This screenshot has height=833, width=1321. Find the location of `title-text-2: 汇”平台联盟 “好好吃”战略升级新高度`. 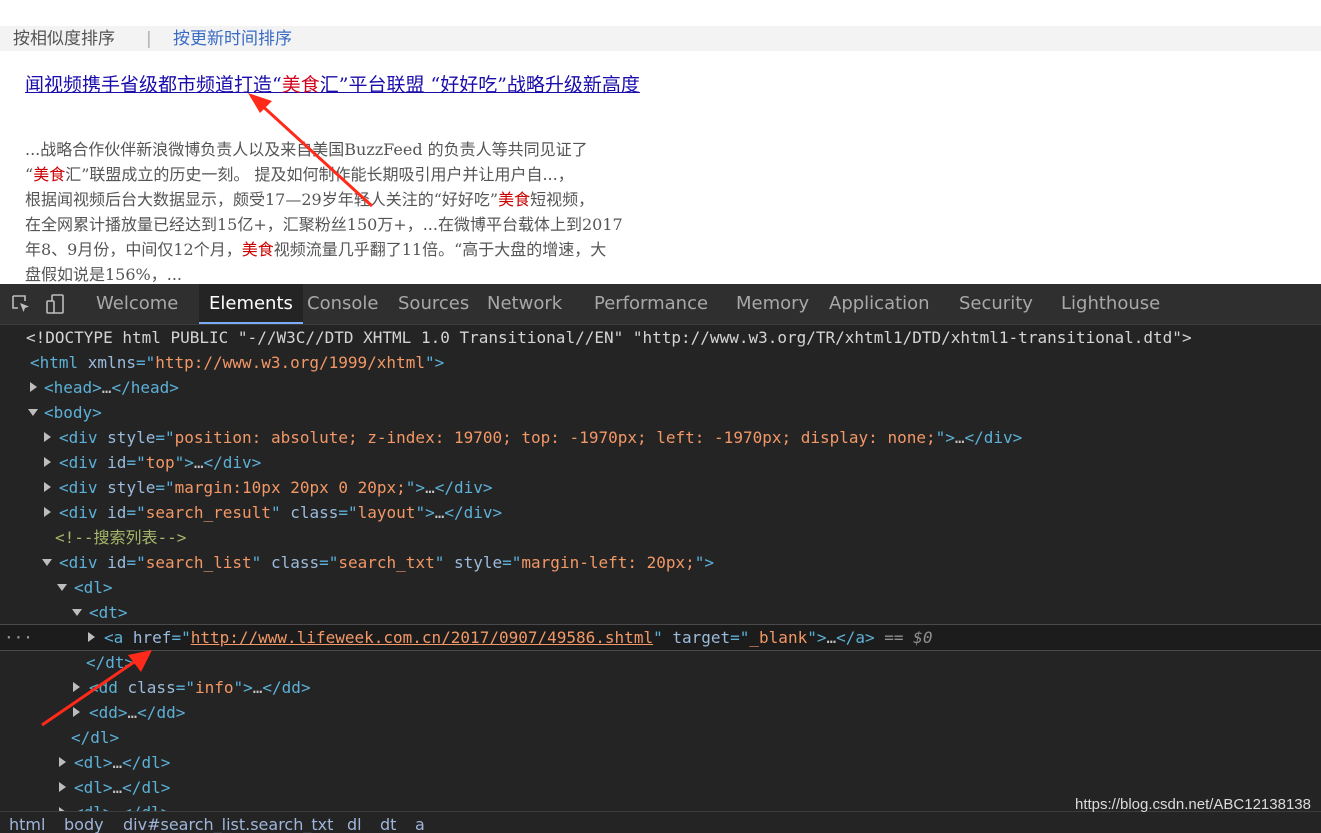

title-text-2: 汇”平台联盟 “好好吃”战略升级新高度 is located at coordinates (479, 85).